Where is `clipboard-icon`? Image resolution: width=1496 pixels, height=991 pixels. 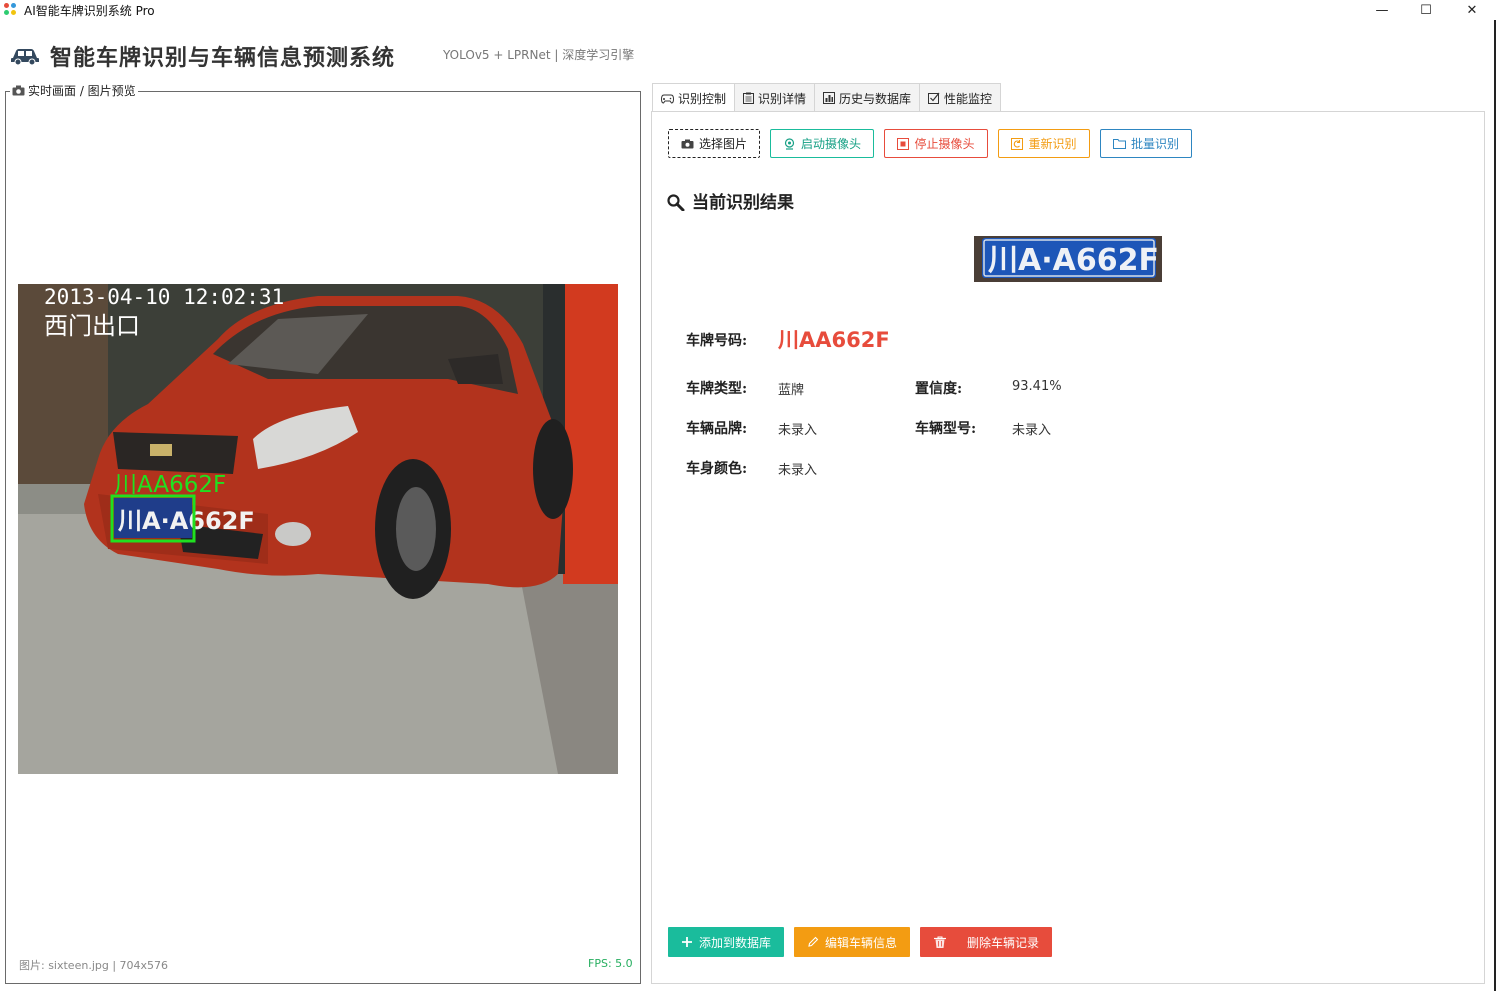
clipboard-icon is located at coordinates (749, 98).